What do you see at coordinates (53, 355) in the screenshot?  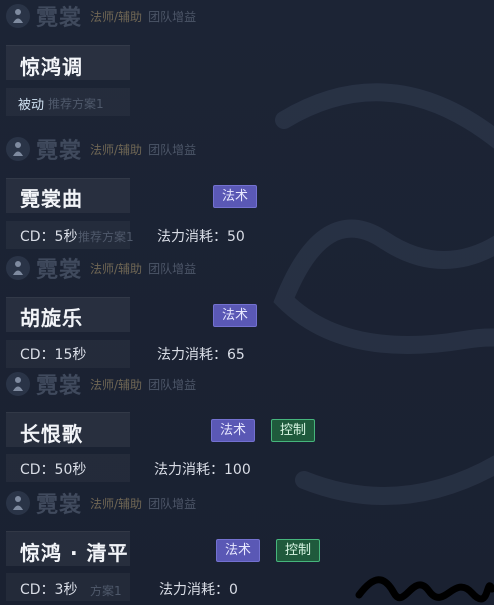 I see `cooldown-text: CD：15秒` at bounding box center [53, 355].